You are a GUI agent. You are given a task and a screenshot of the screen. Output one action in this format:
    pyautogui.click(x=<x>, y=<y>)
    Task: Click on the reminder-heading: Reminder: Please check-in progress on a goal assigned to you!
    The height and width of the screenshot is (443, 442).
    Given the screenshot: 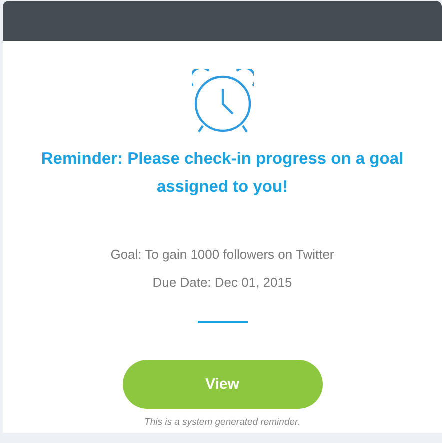 What is the action you would take?
    pyautogui.click(x=222, y=173)
    